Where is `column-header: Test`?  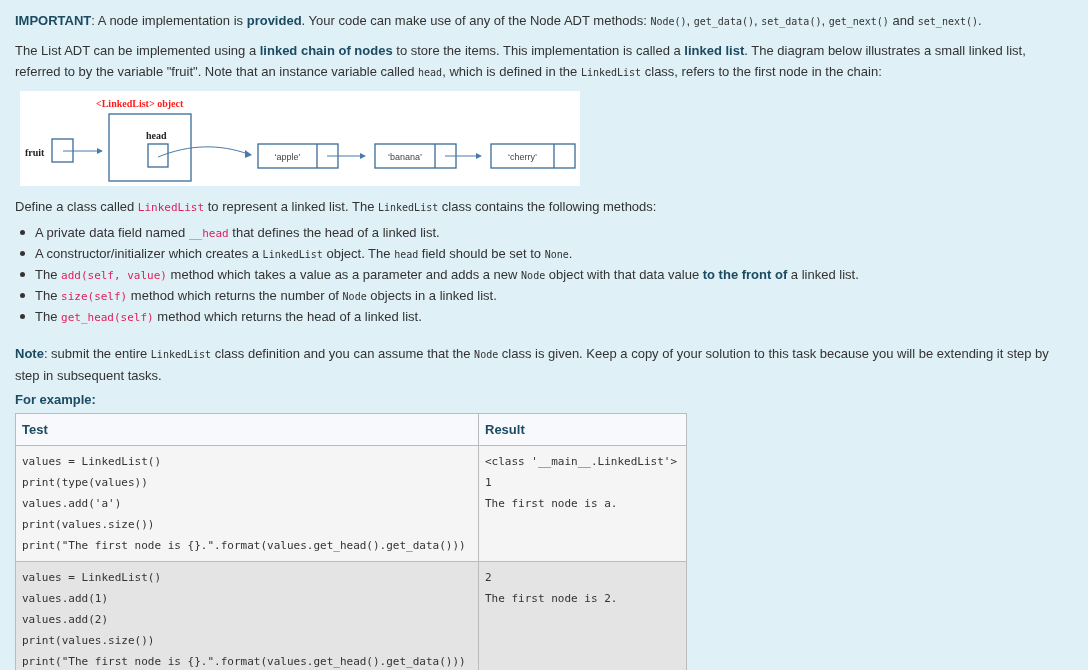
column-header: Test is located at coordinates (247, 429).